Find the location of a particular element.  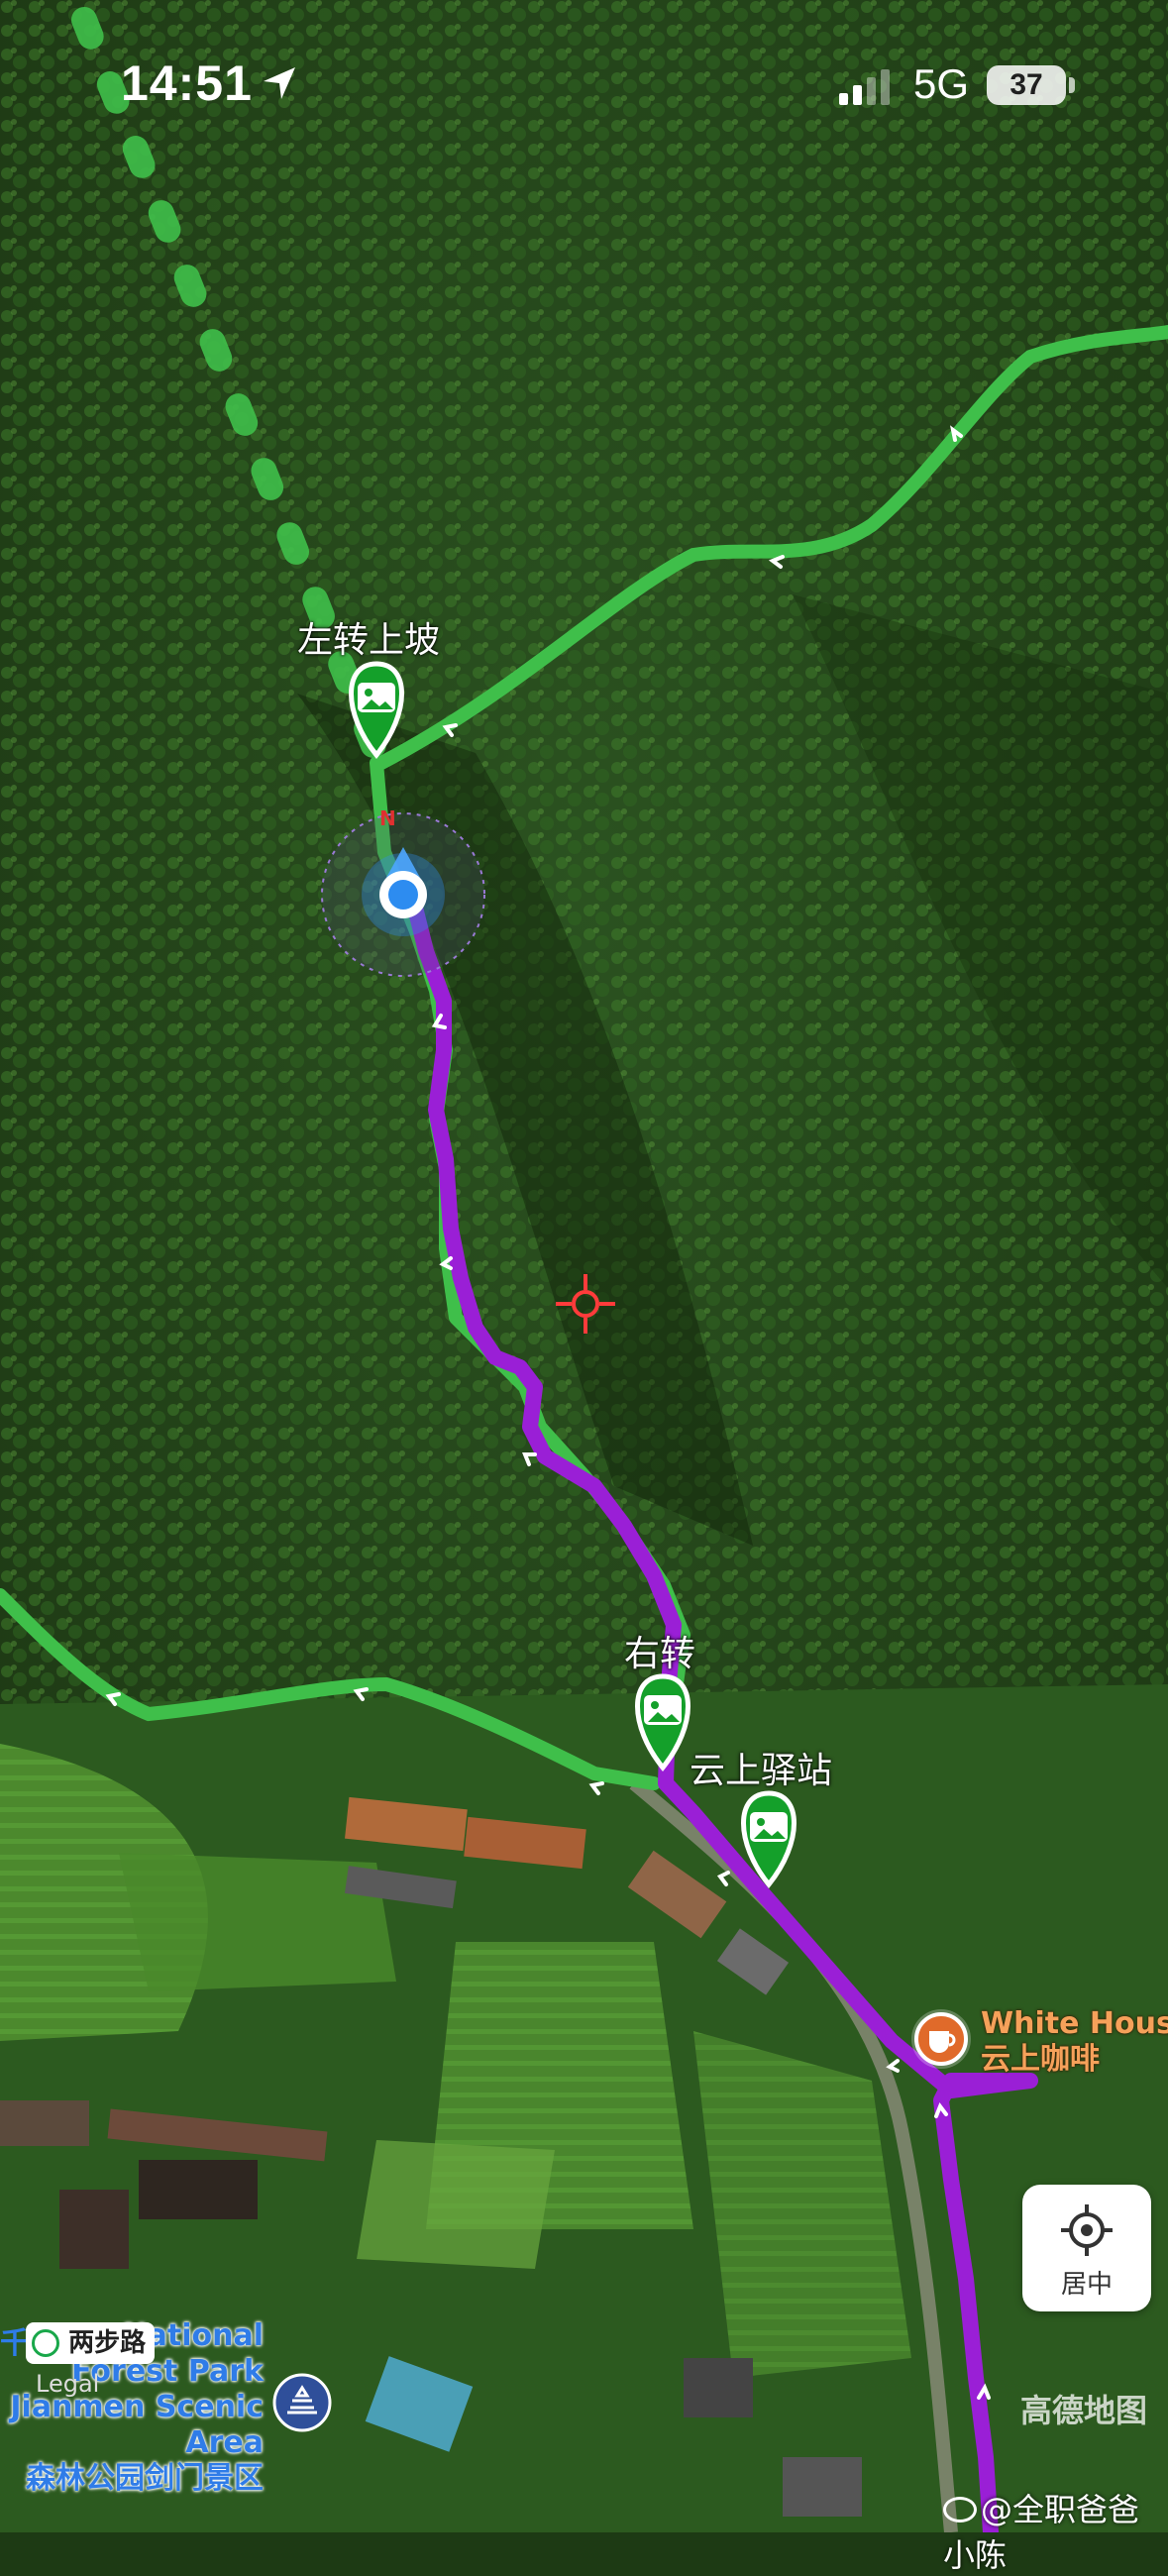

waypoint-label-left-turn: 左转上坡 is located at coordinates (368, 637).